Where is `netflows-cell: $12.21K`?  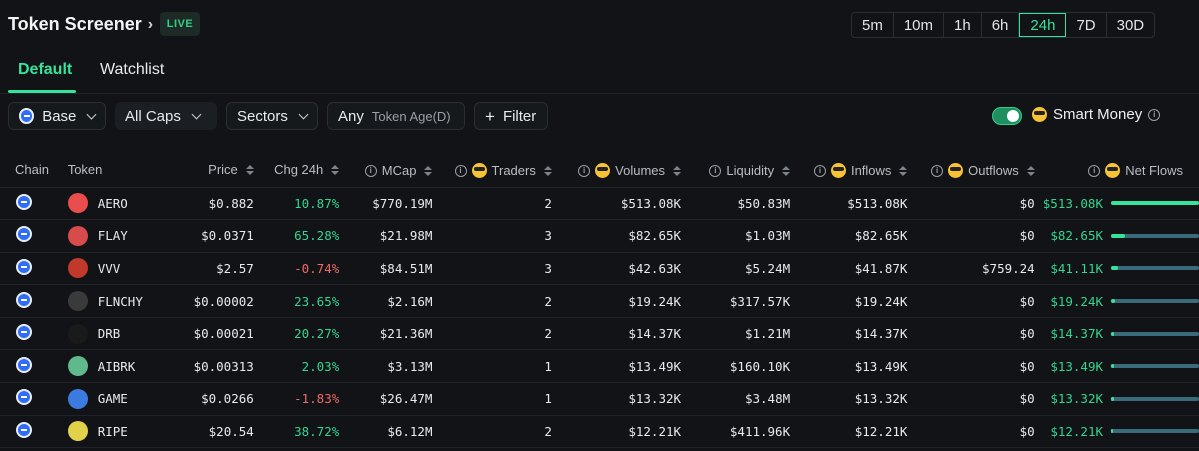 netflows-cell: $12.21K is located at coordinates (1118, 432).